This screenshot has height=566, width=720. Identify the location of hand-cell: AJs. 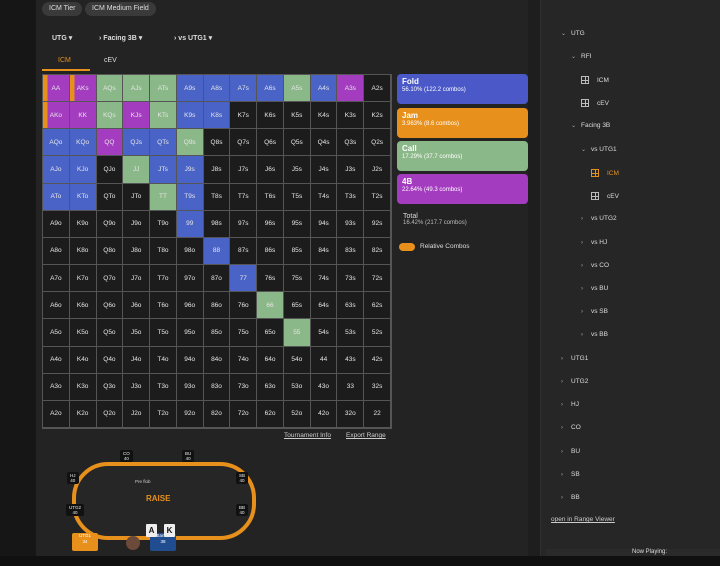
(137, 89).